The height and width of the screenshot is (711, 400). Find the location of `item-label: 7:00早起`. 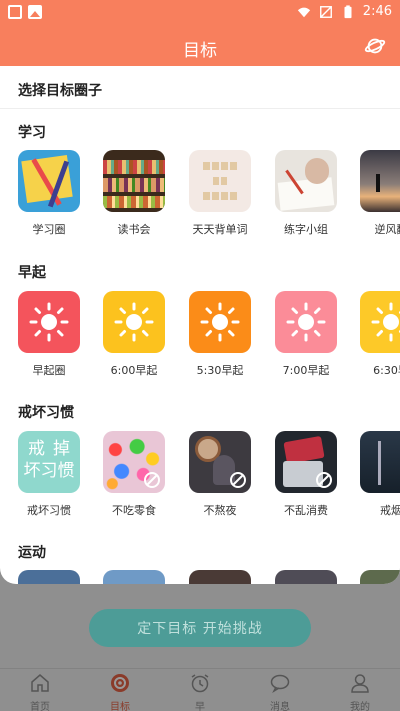

item-label: 7:00早起 is located at coordinates (306, 370).